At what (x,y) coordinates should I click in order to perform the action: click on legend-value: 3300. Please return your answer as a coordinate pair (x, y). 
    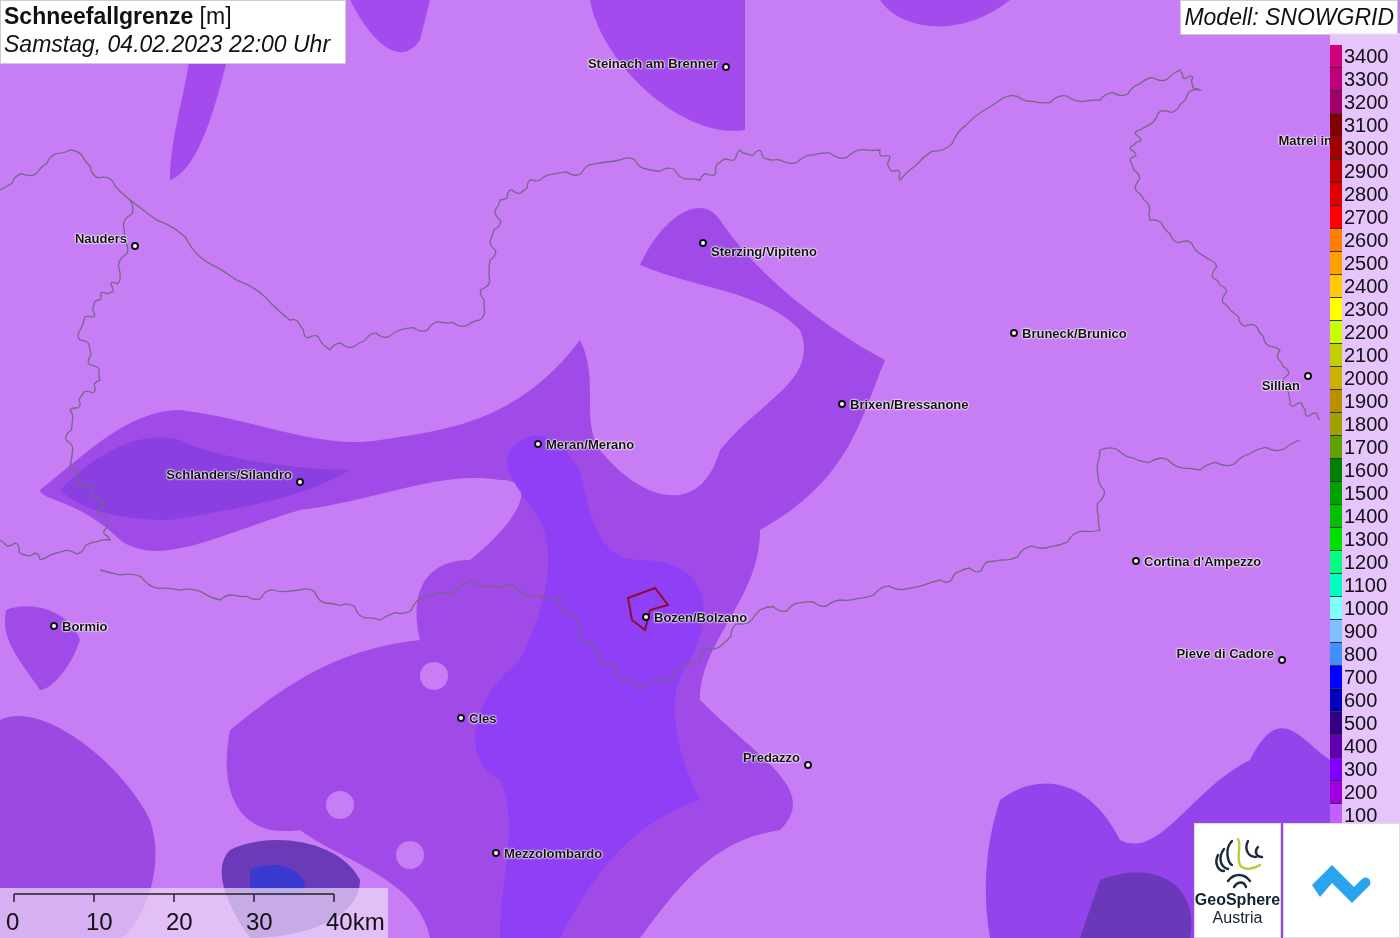
    Looking at the image, I should click on (1366, 79).